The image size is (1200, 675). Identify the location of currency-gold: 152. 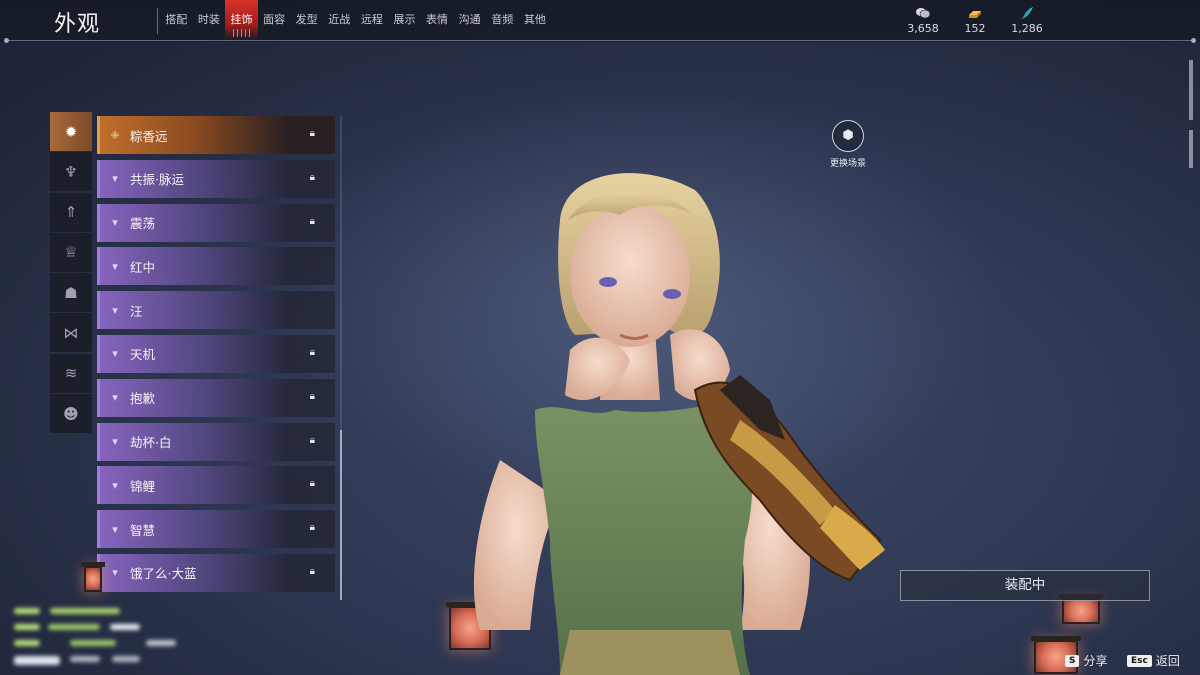
(975, 20).